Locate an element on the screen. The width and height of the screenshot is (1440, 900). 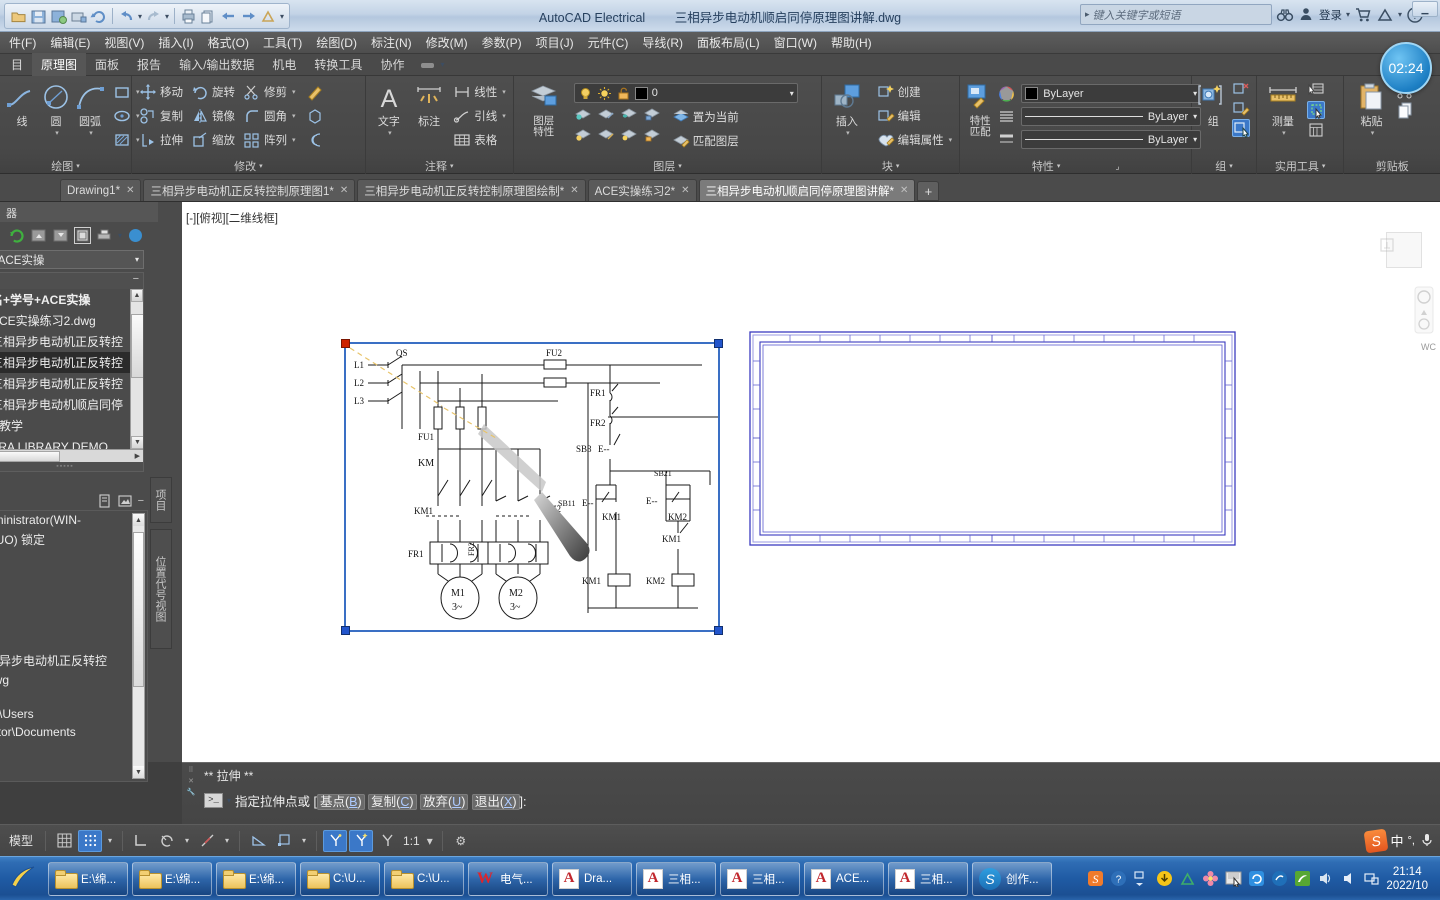
group-button: 组 is located at coordinates (1213, 104).